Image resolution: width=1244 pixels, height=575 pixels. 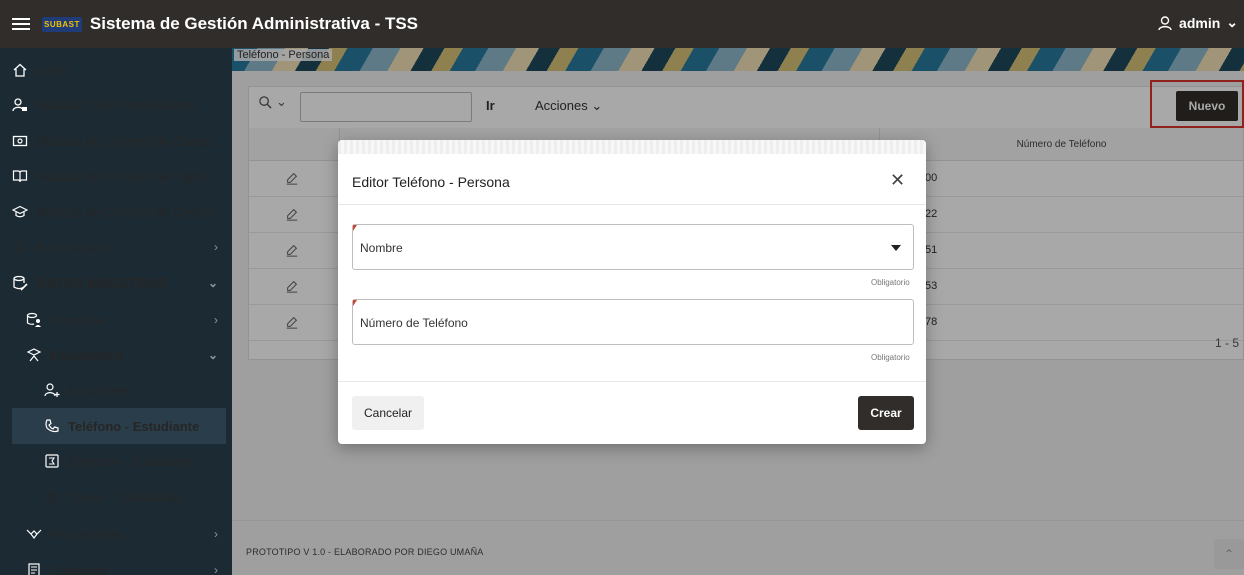 I want to click on sidebar-item-label: DATOS MAESTROS, so click(x=101, y=283).